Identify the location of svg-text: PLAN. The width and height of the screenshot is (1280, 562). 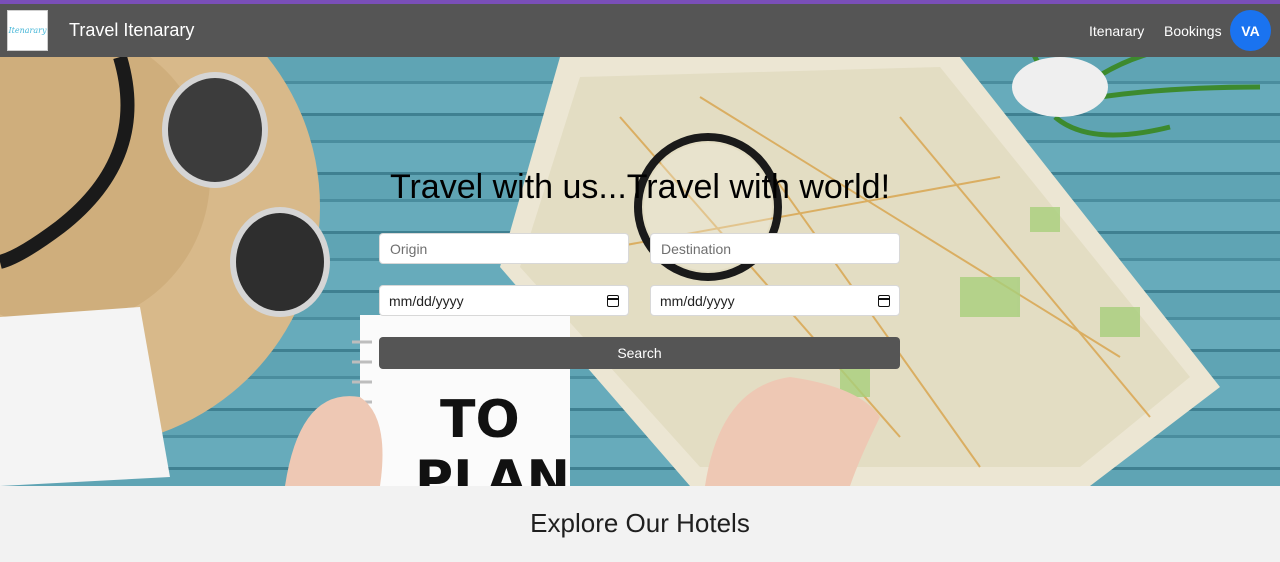
(492, 468).